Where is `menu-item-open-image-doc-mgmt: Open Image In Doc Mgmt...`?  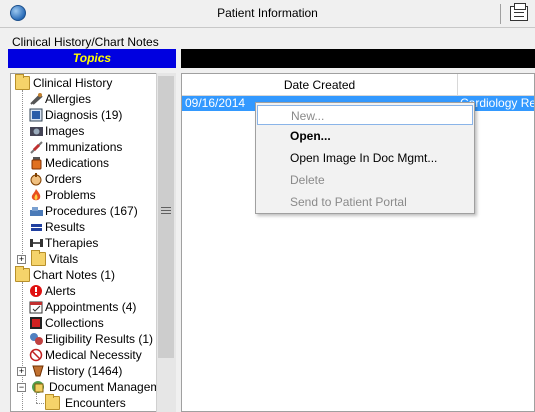
menu-item-open-image-doc-mgmt: Open Image In Doc Mgmt... is located at coordinates (365, 158).